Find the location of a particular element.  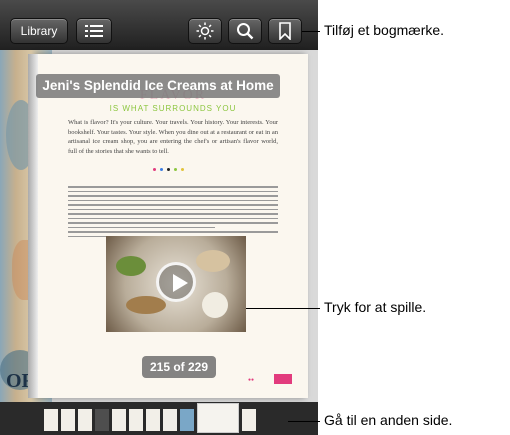

page-indicator: 215 of 229 is located at coordinates (179, 367).